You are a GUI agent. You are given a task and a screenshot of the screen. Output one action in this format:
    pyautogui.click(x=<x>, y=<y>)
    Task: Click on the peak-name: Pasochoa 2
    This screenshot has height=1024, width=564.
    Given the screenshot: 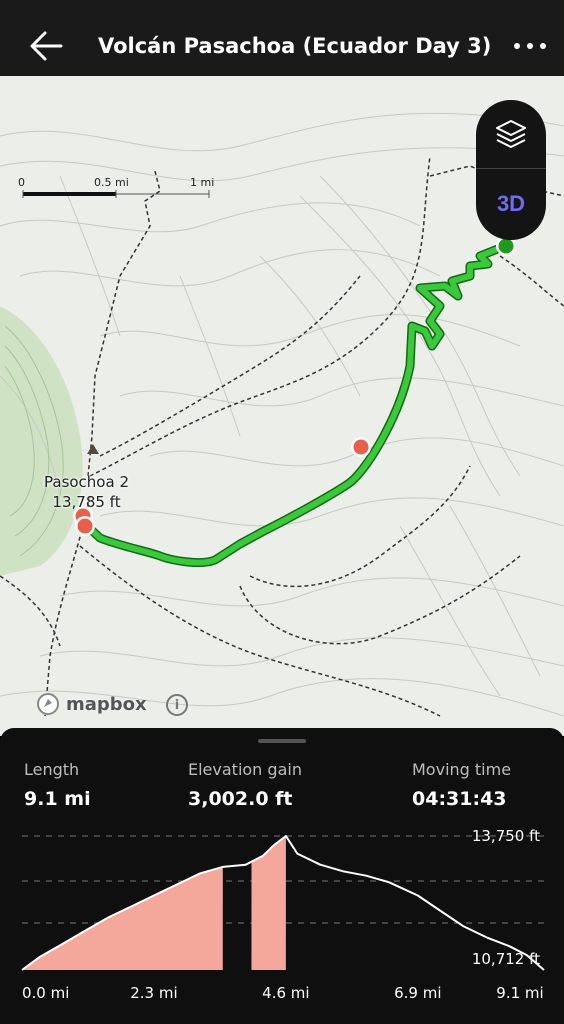 What is the action you would take?
    pyautogui.click(x=86, y=482)
    